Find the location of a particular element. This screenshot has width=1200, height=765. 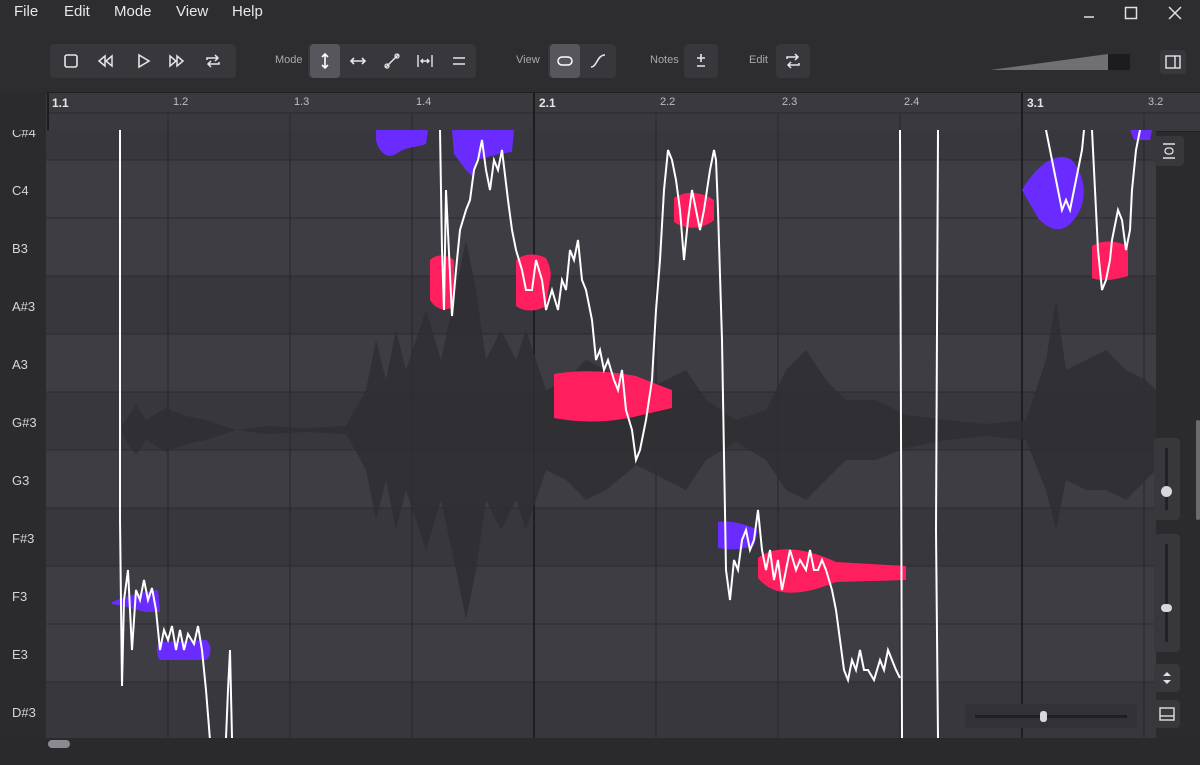

edit-label: Edit is located at coordinates (758, 60).